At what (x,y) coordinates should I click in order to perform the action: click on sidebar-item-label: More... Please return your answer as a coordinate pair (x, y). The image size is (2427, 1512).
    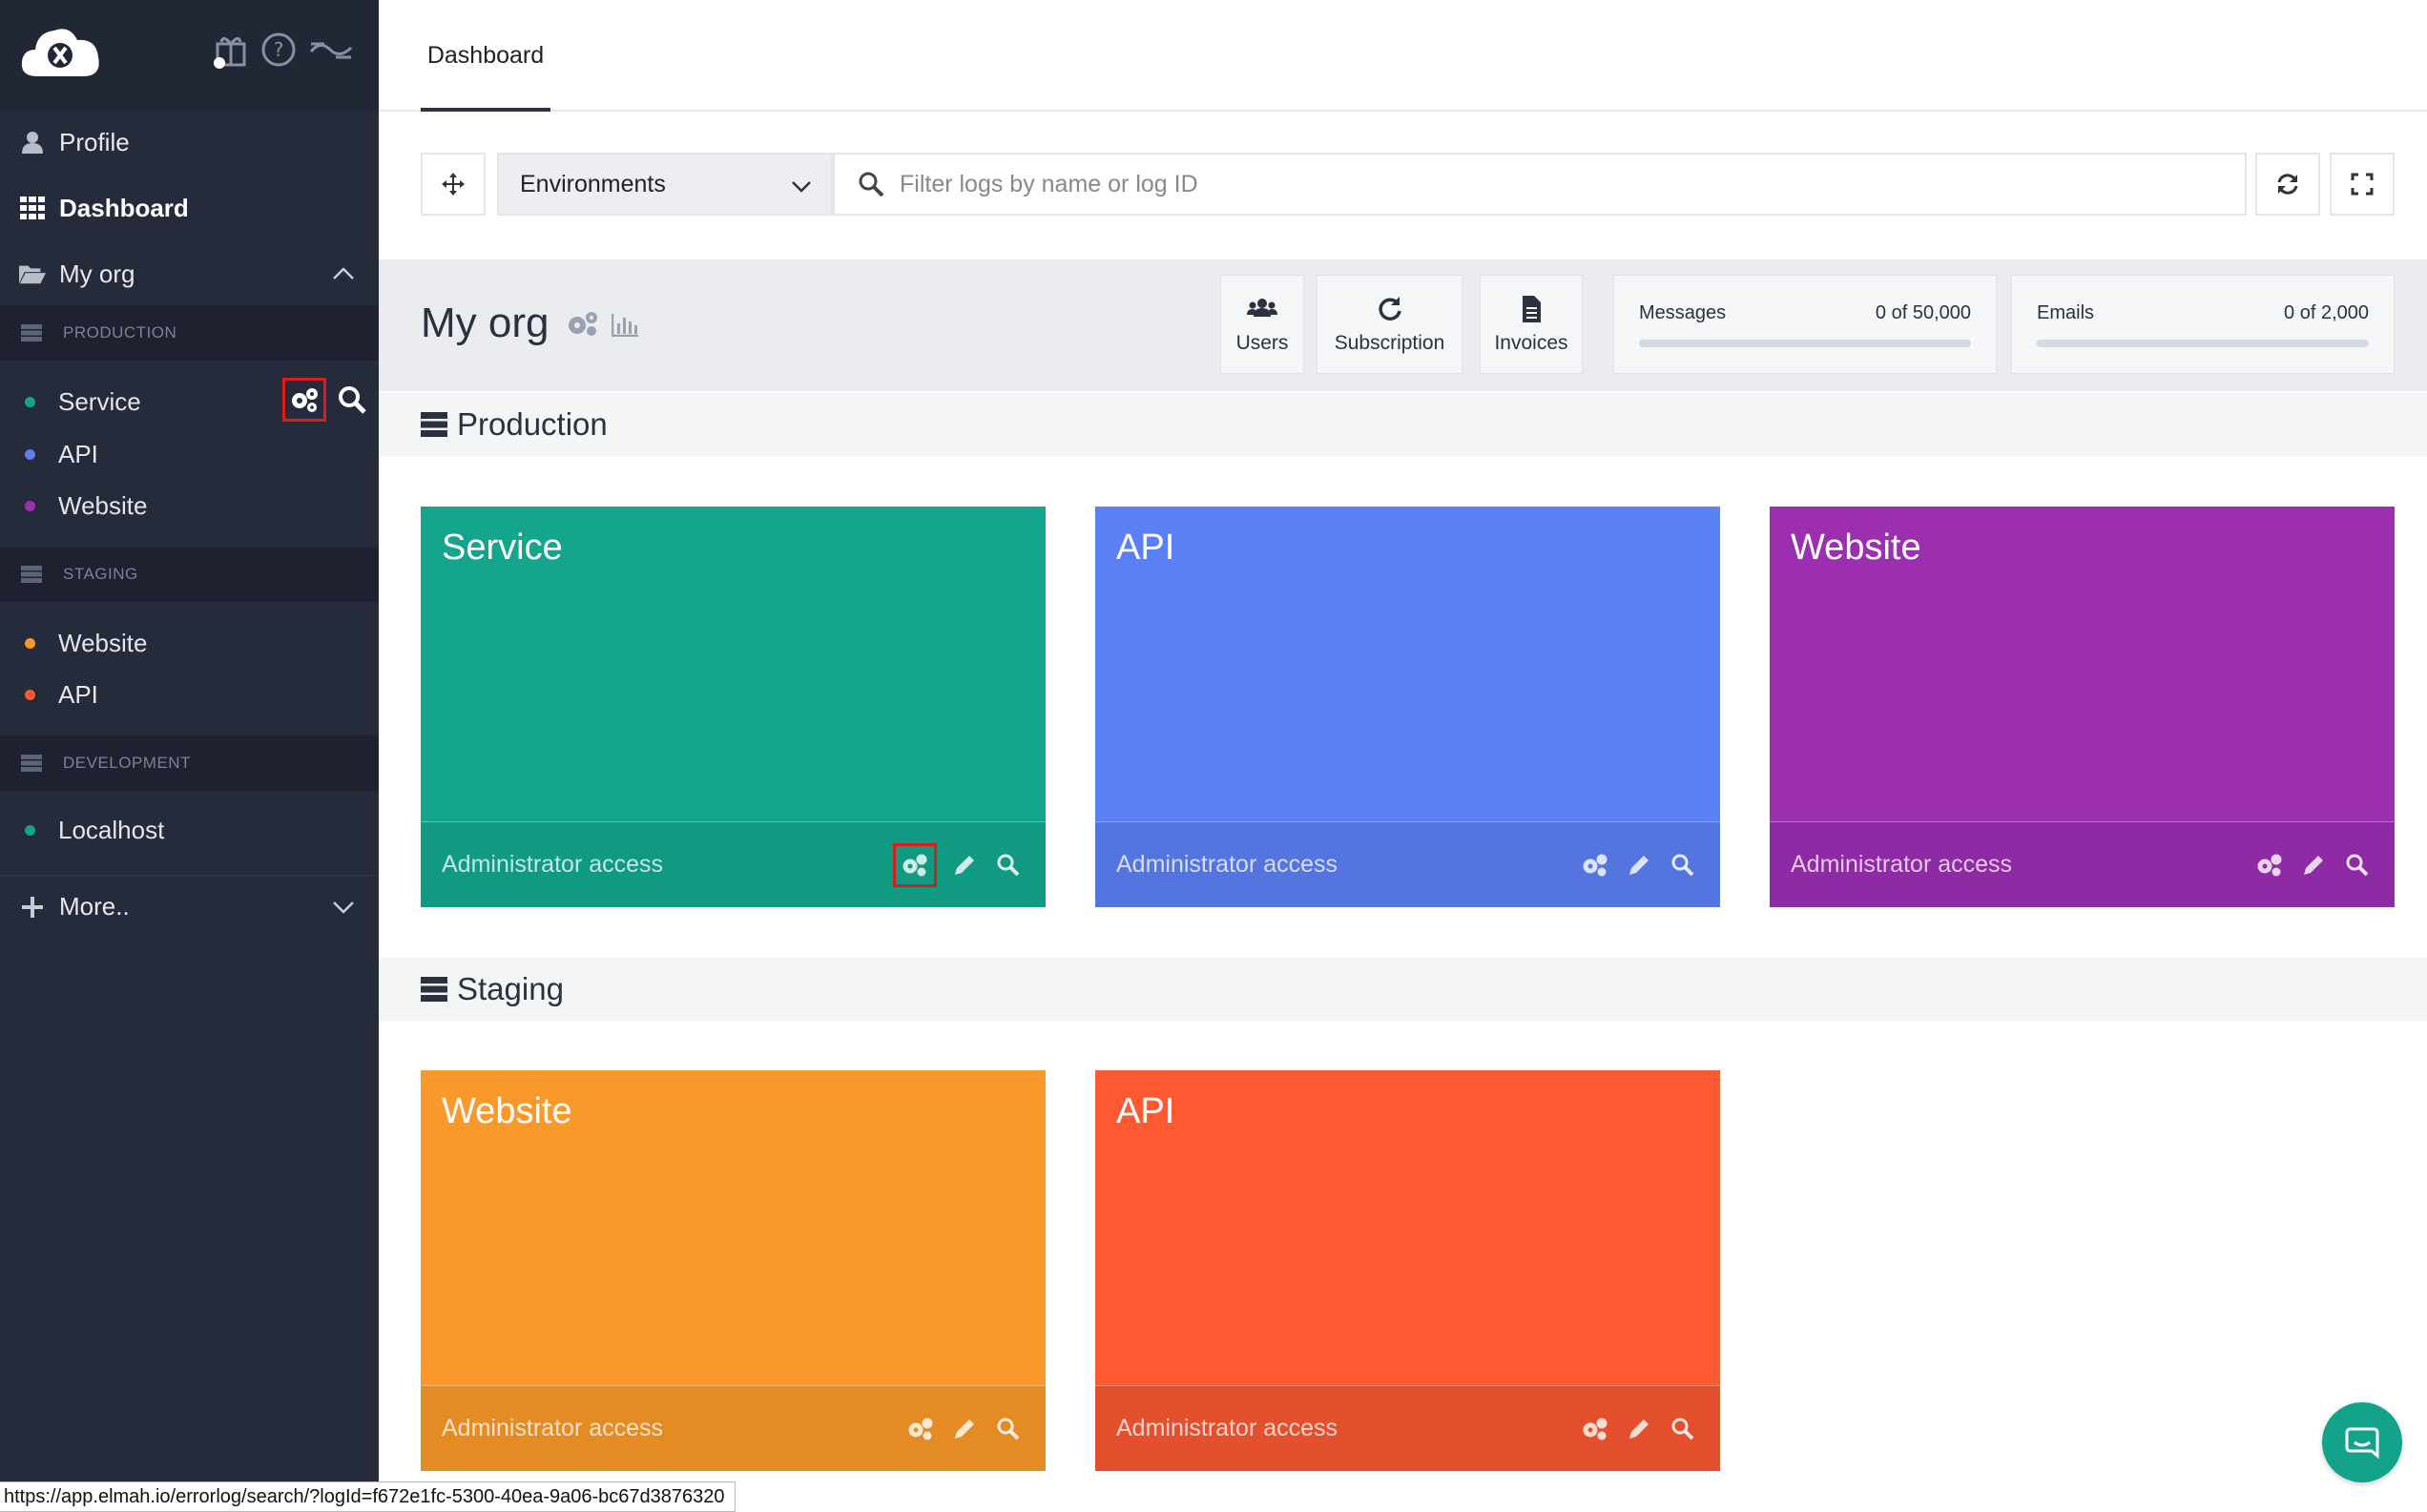
    Looking at the image, I should click on (95, 906).